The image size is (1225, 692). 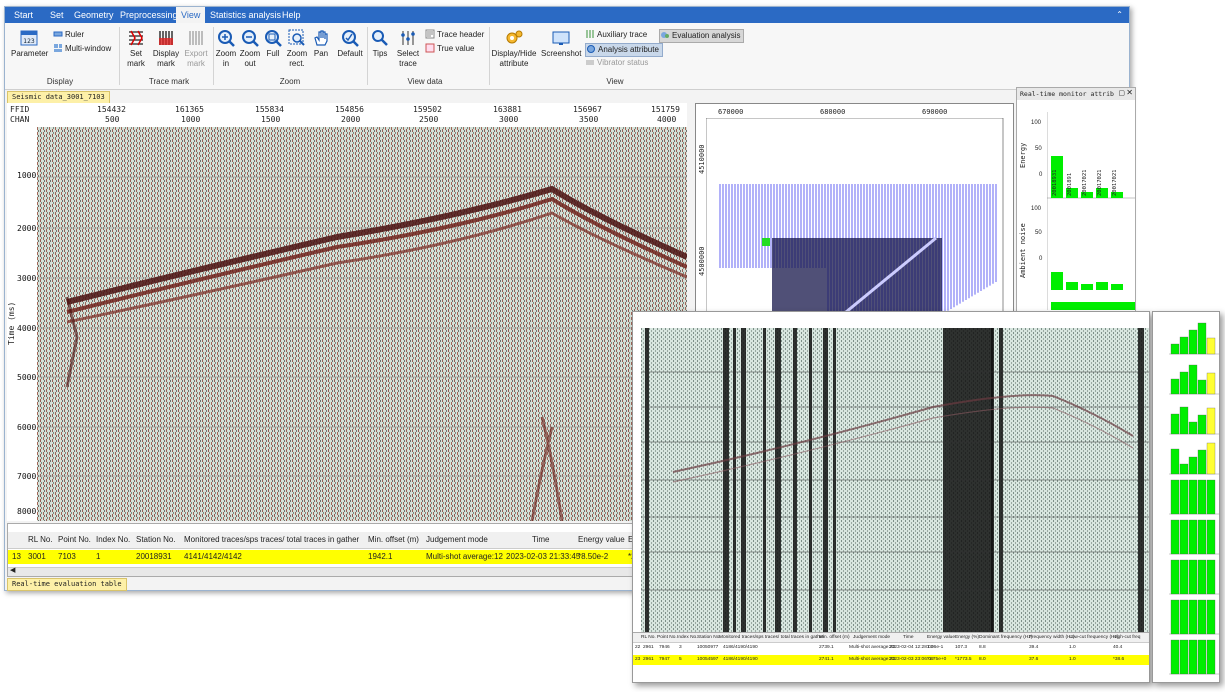 I want to click on chan-value: 2000, so click(x=351, y=119).